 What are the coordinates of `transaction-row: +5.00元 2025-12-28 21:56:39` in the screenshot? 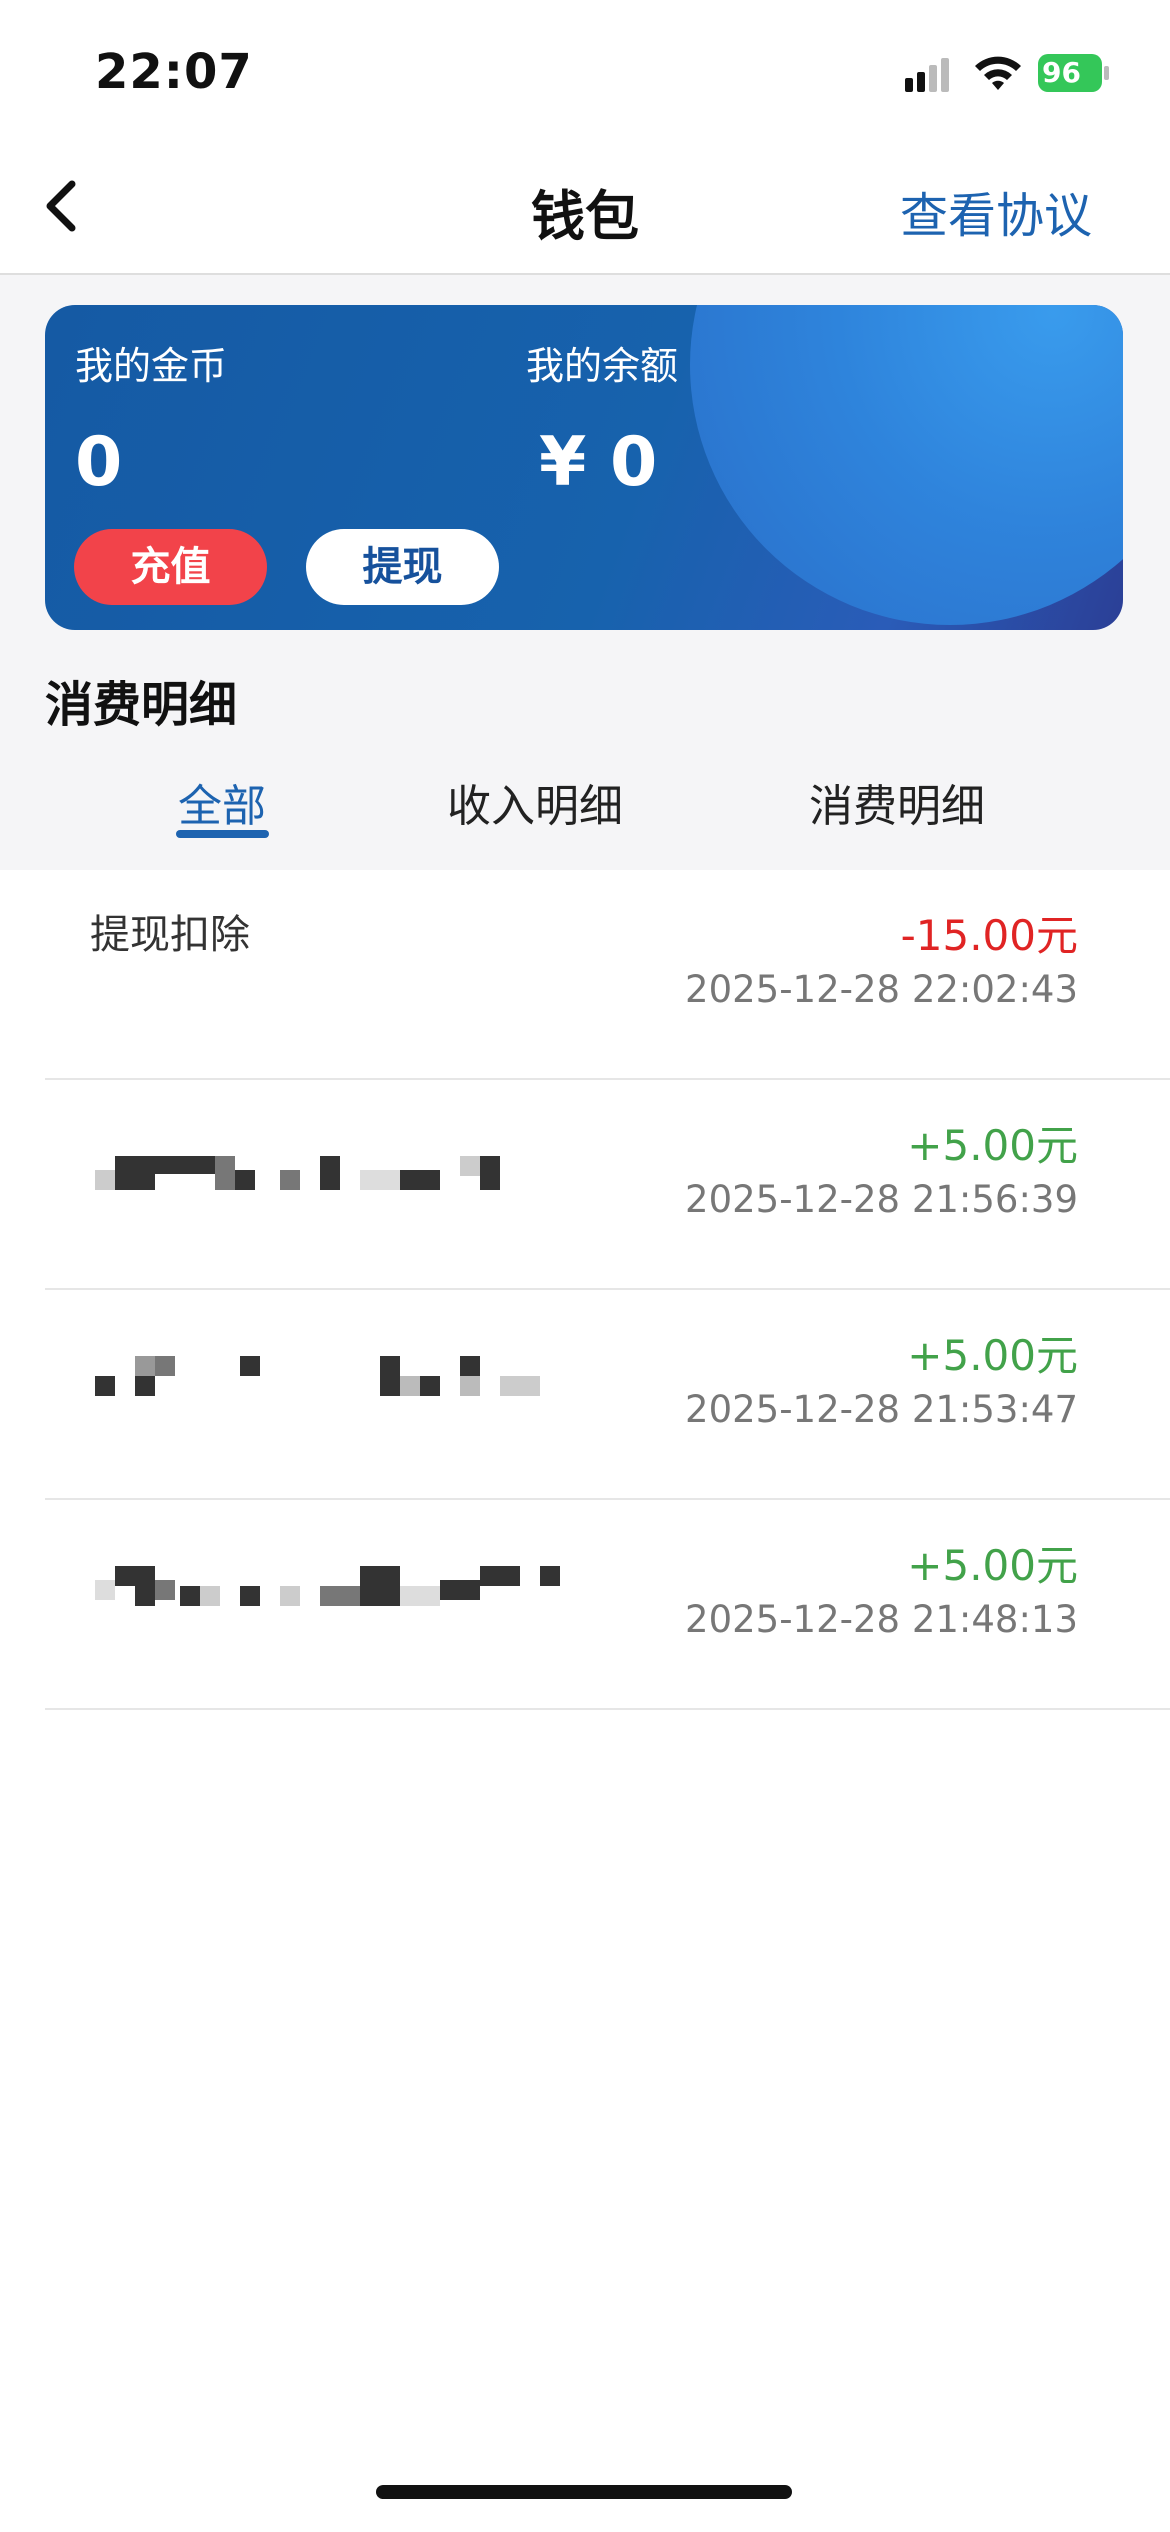 It's located at (585, 1185).